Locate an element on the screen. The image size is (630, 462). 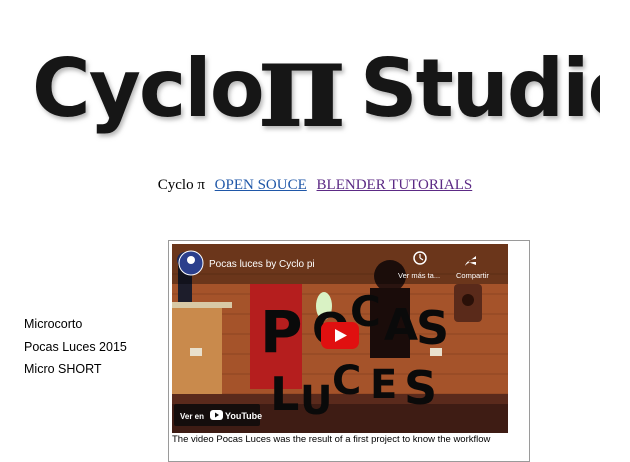
logo-right-text: Studio is located at coordinates (480, 88).